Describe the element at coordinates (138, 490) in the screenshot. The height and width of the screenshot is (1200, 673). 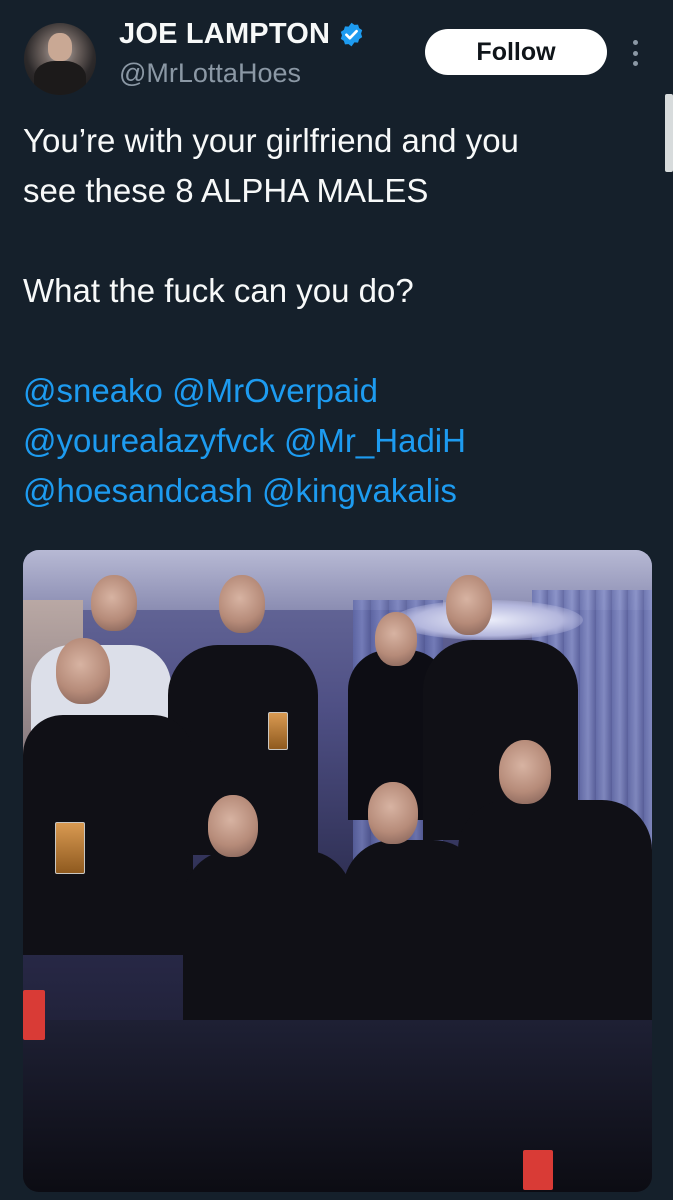
I see `mention-link: @hoesandcash` at that location.